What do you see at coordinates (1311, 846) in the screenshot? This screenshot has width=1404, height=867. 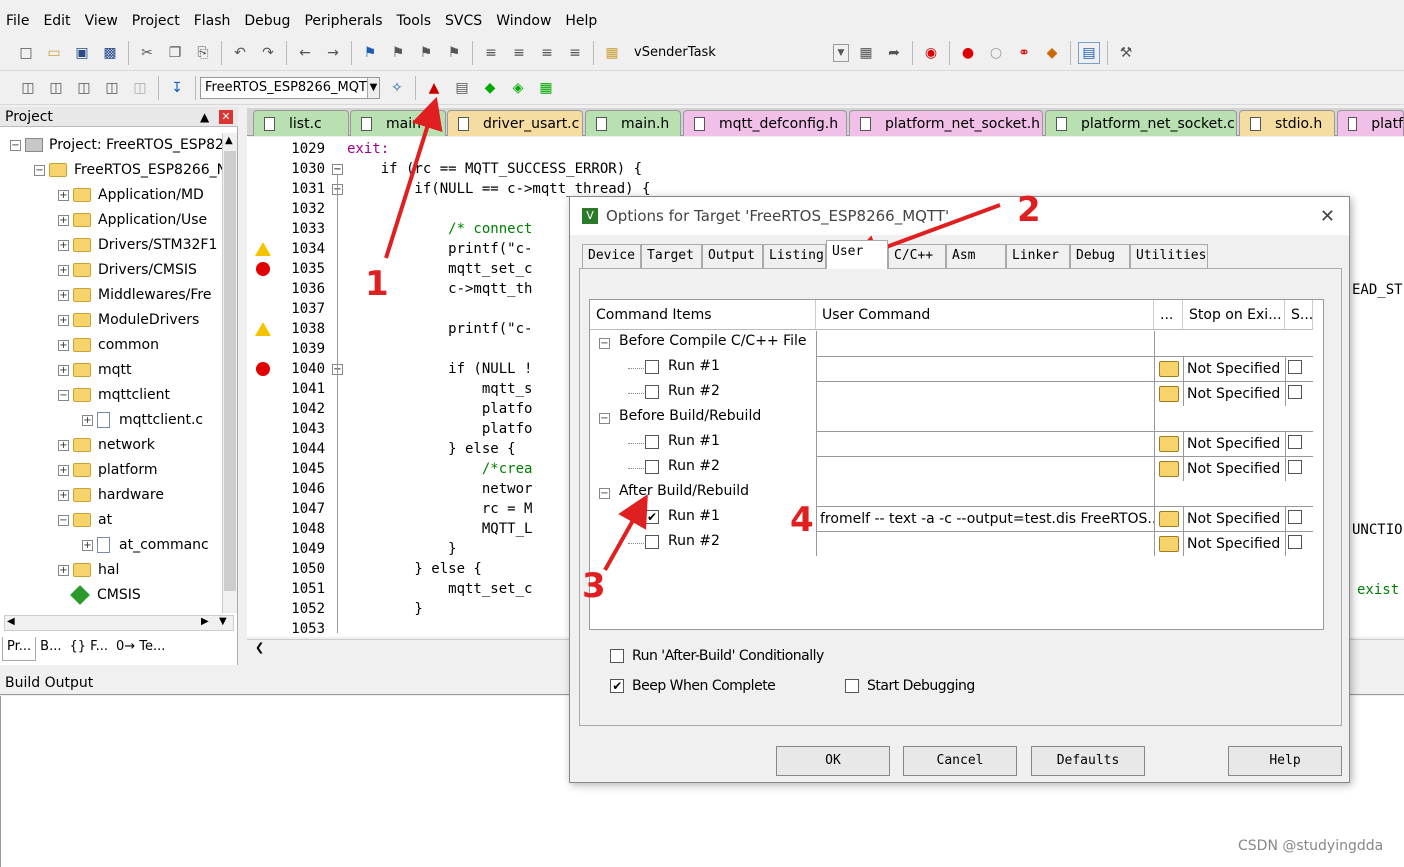 I see `watermark: CSDN @studyingdda` at bounding box center [1311, 846].